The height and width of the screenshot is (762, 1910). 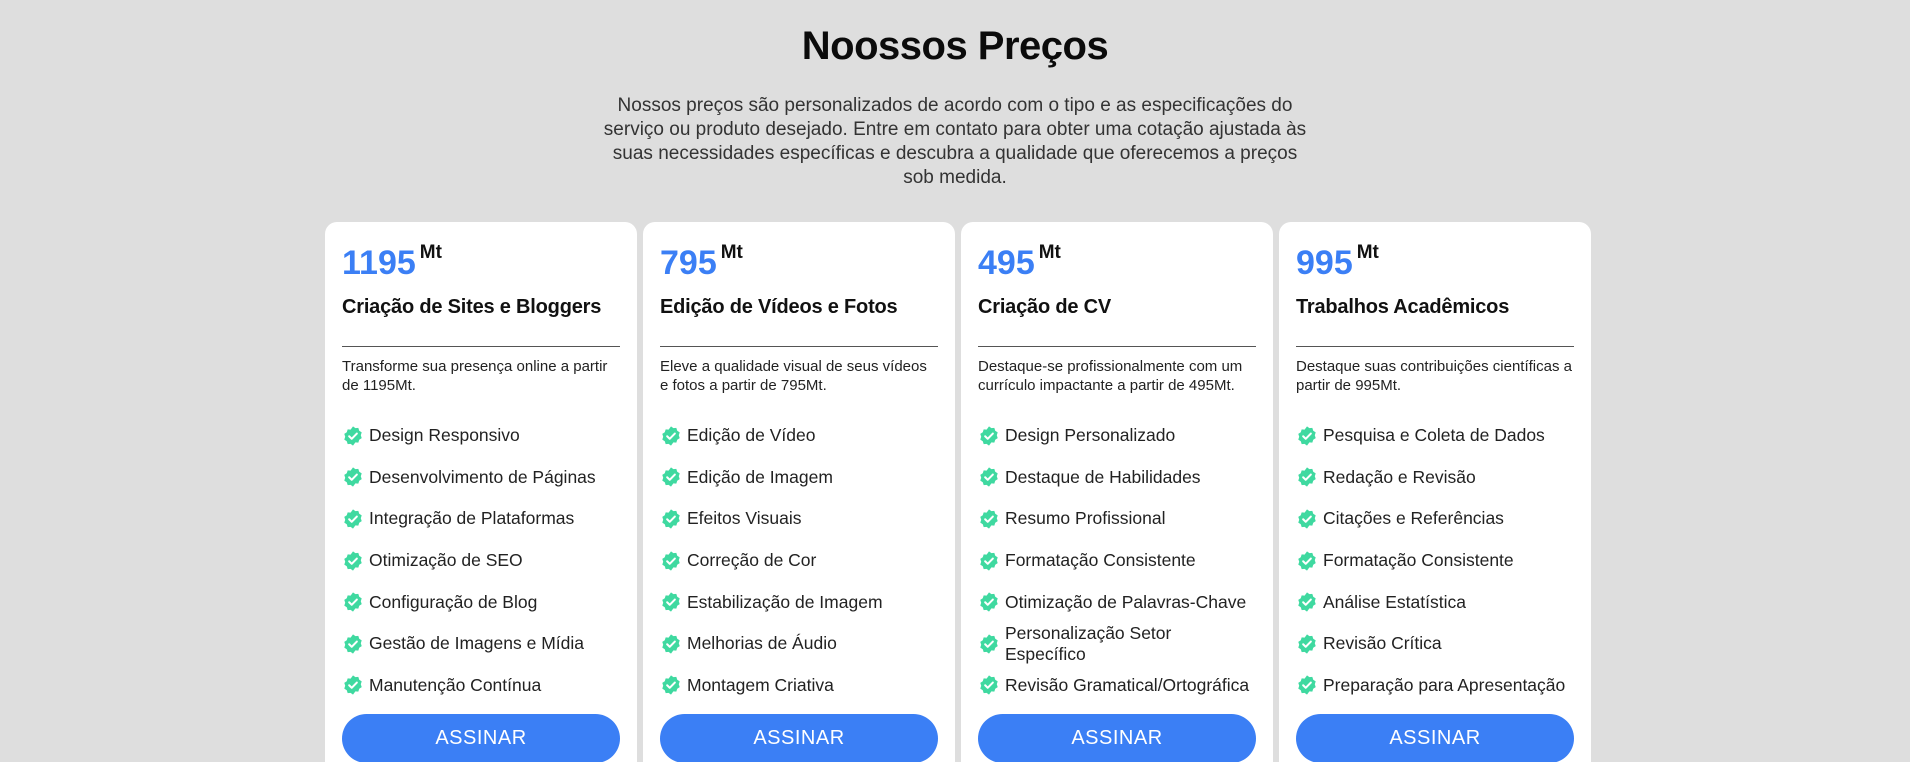 I want to click on feature-item: Desenvolvimento de Páginas, so click(x=481, y=478).